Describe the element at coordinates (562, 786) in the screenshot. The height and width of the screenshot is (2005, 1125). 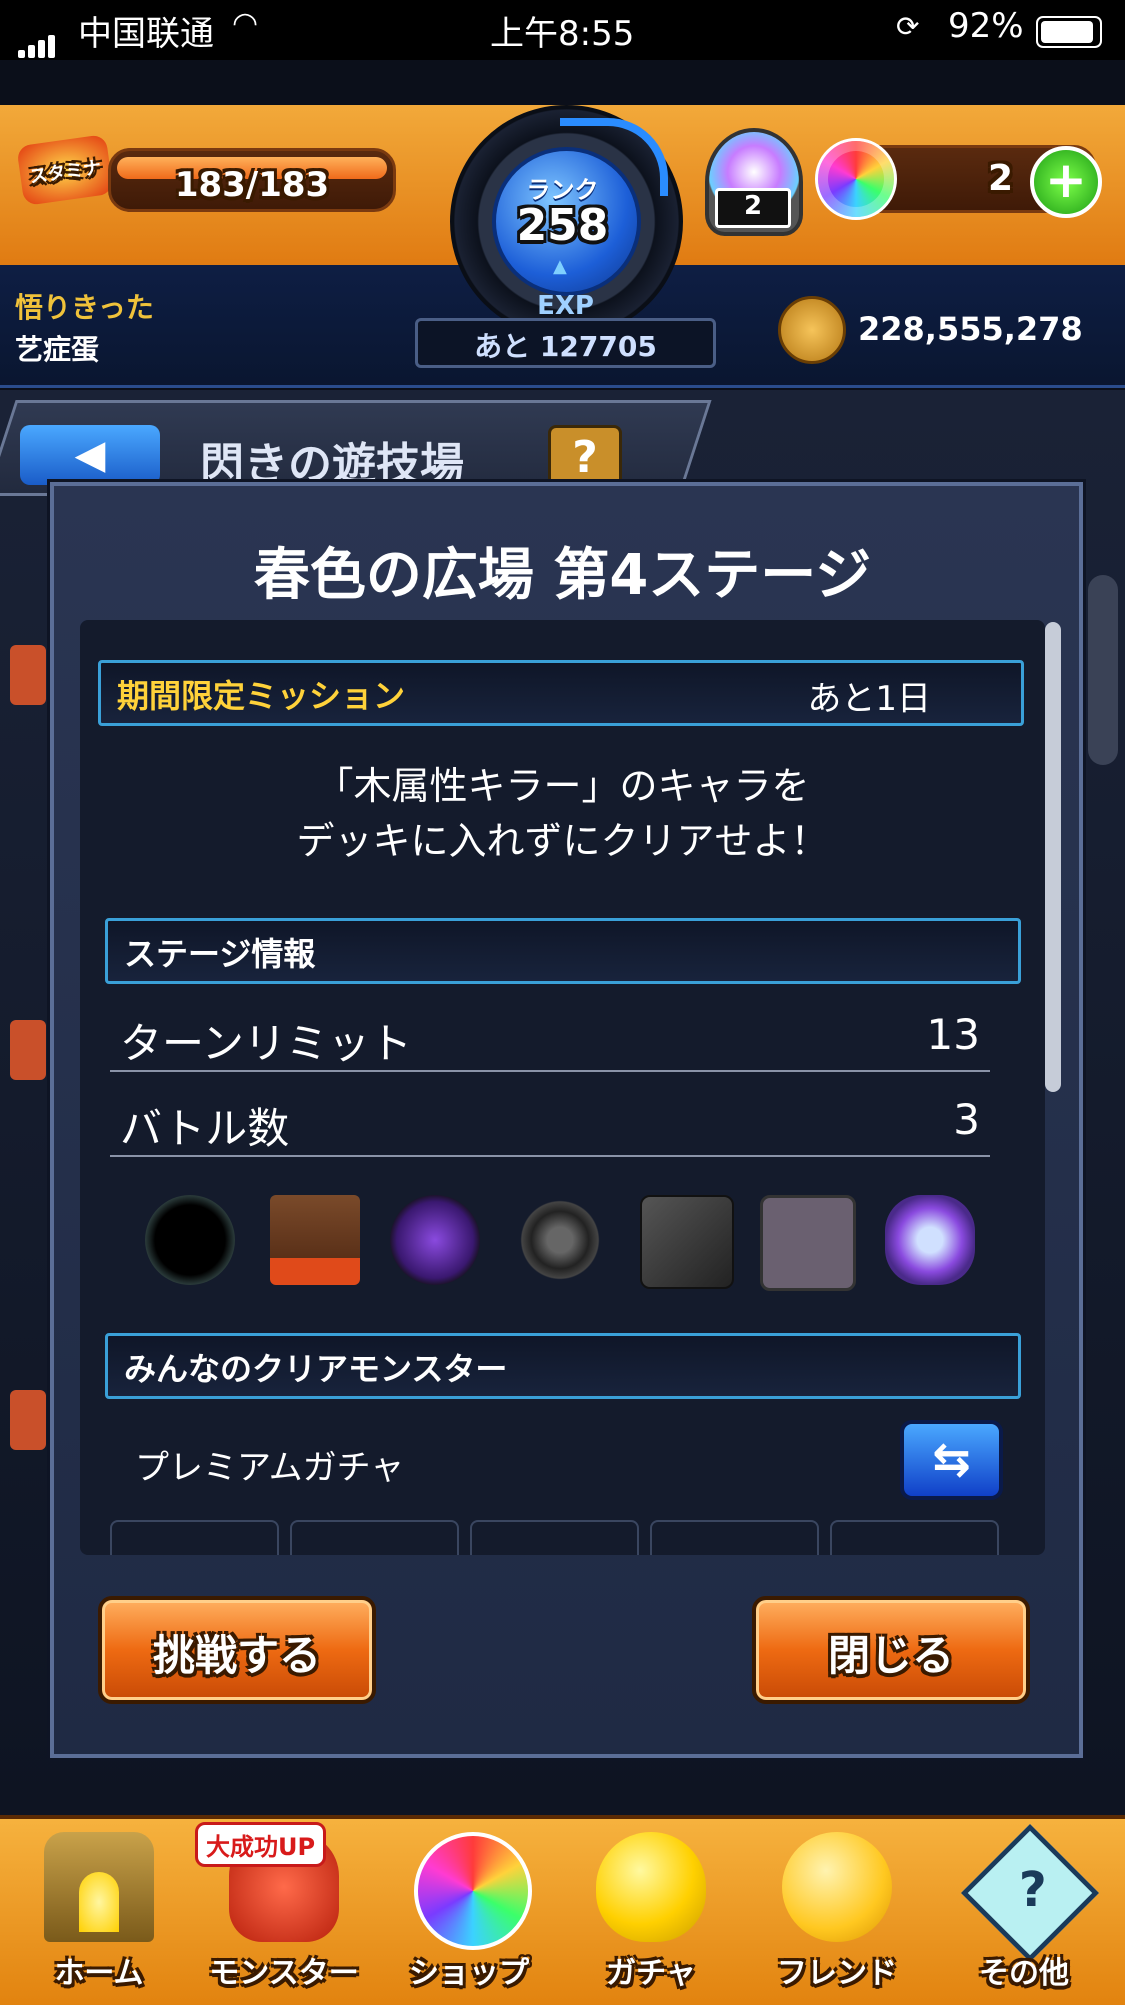
I see `mission-text-line1: 「木属性キラー」のキャラを` at that location.